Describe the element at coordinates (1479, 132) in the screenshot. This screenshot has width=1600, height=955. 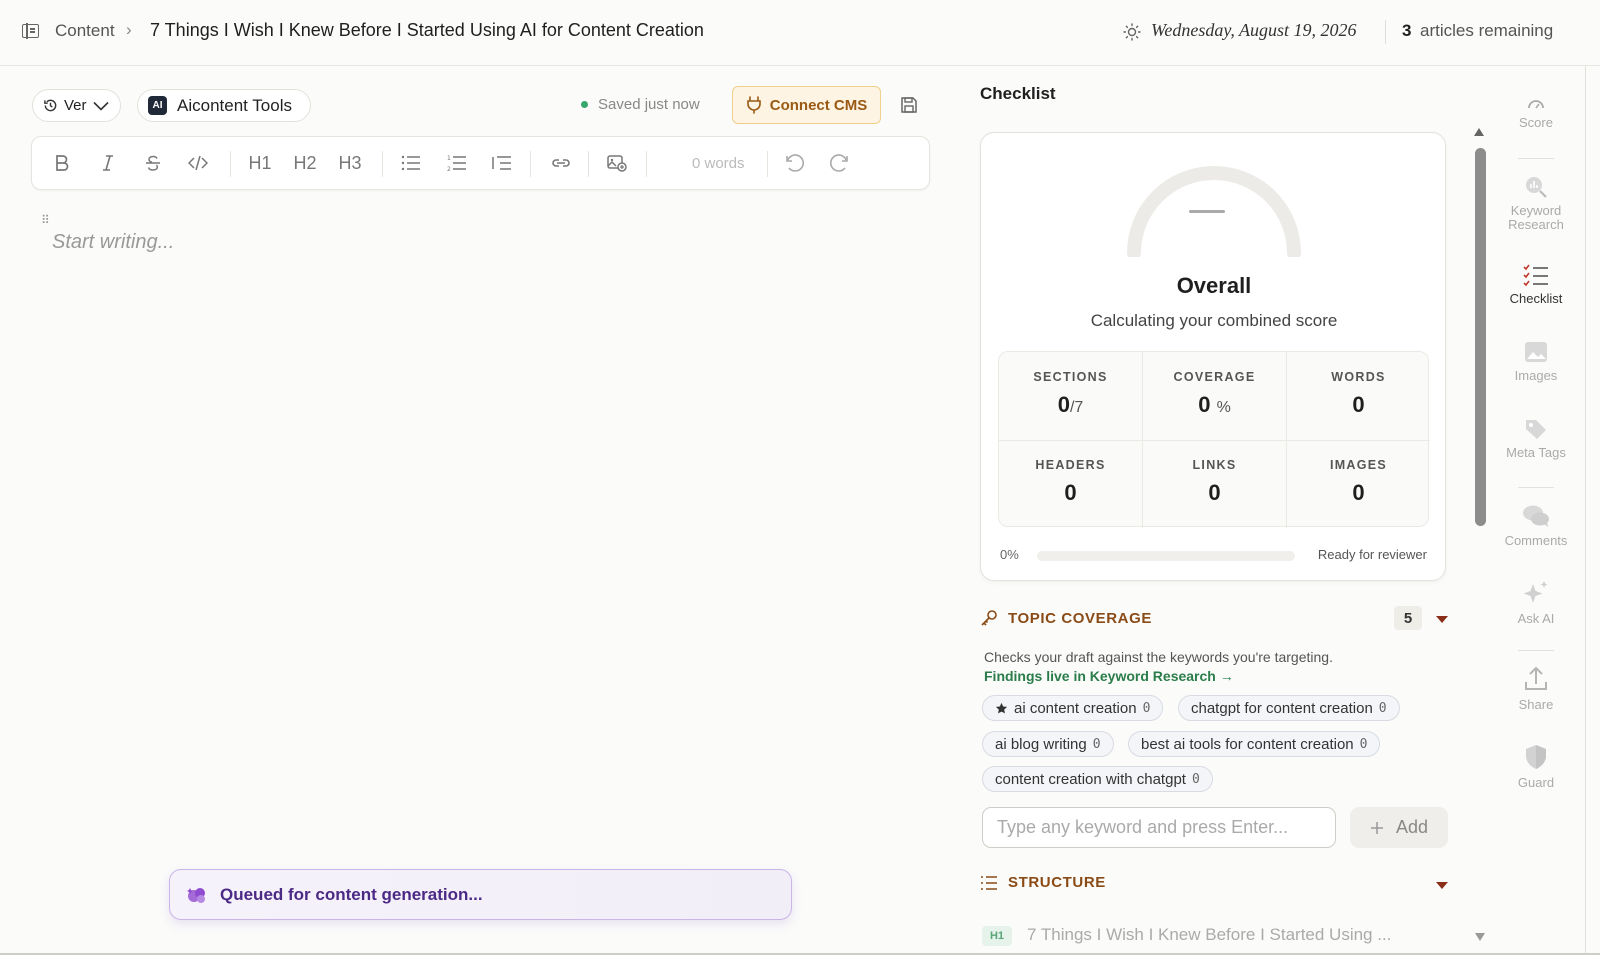
I see `scroll-up-arrow-icon` at that location.